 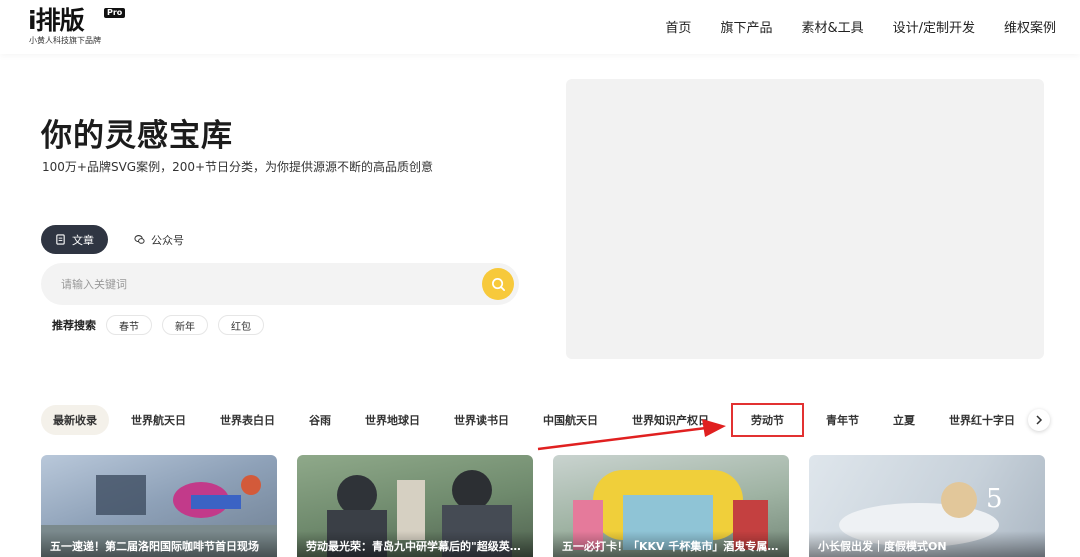 I want to click on hot-tag-red-packet: 红包, so click(x=241, y=325).